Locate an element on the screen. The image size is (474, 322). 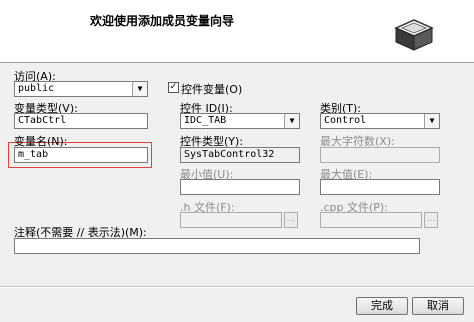
cpp-file-input is located at coordinates (371, 220).